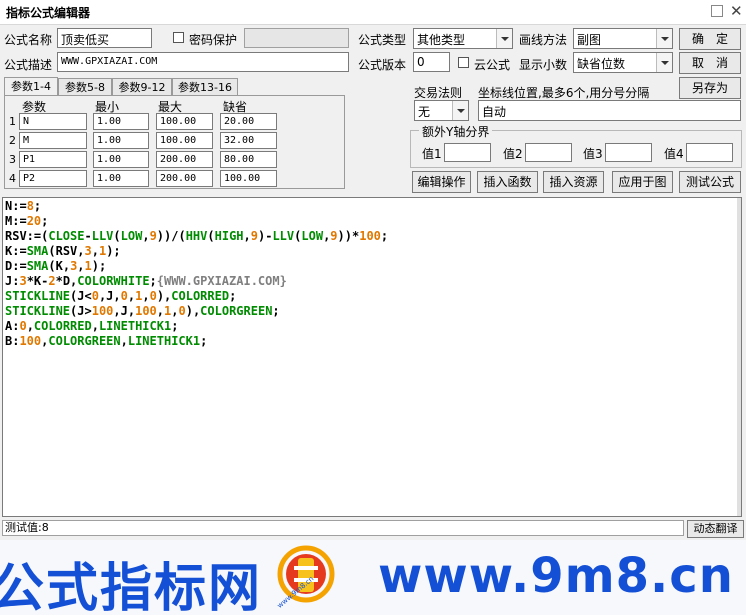 This screenshot has width=746, height=615. Describe the element at coordinates (628, 152) in the screenshot. I see `y-value-3-input` at that location.